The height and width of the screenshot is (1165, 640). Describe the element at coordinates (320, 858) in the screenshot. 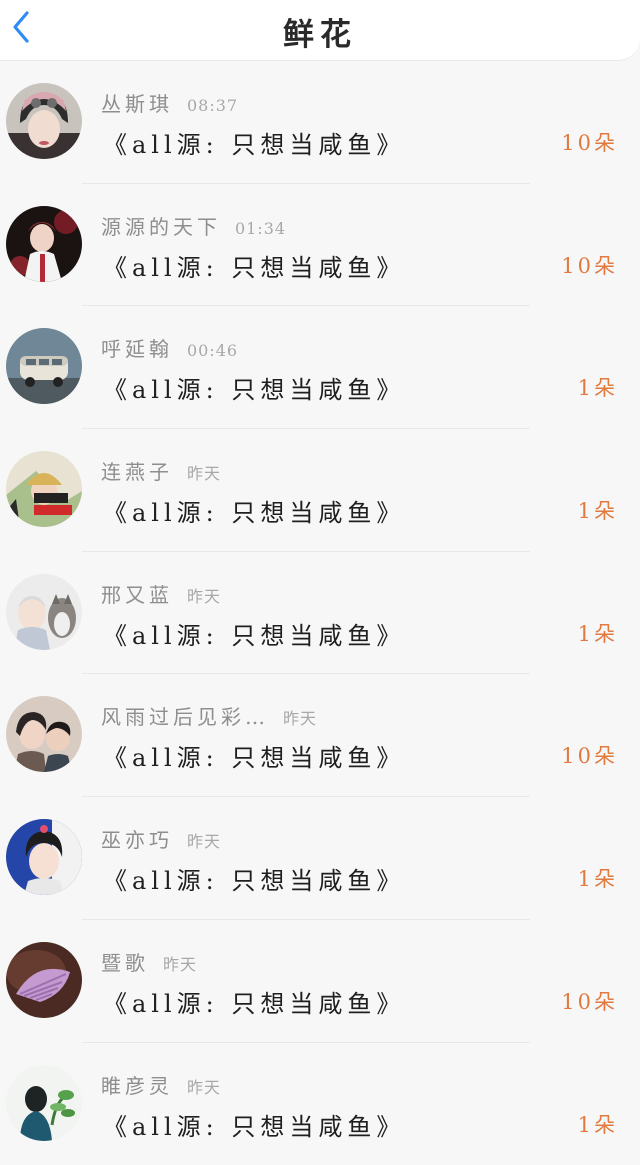

I see `list-item: 巫亦巧昨天 《all源: 只想当咸鱼》 1朵` at that location.